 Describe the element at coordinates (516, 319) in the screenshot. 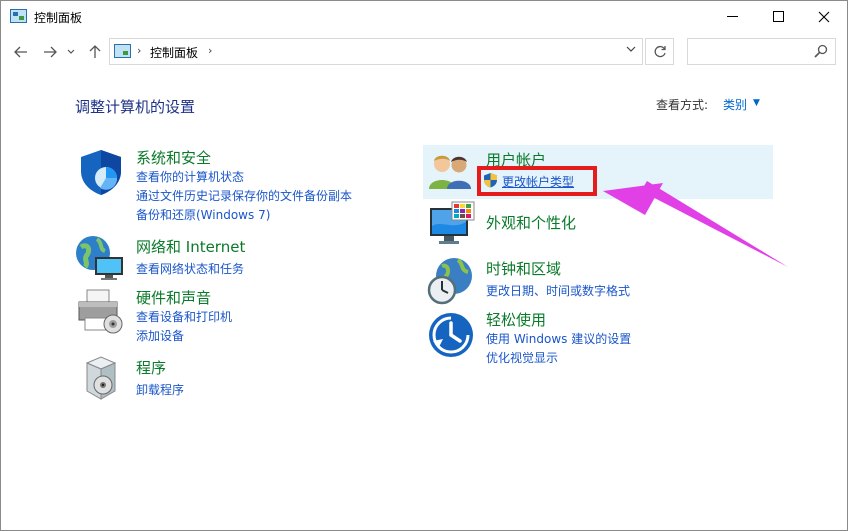

I see `category-ease-of-access: 轻松使用` at that location.